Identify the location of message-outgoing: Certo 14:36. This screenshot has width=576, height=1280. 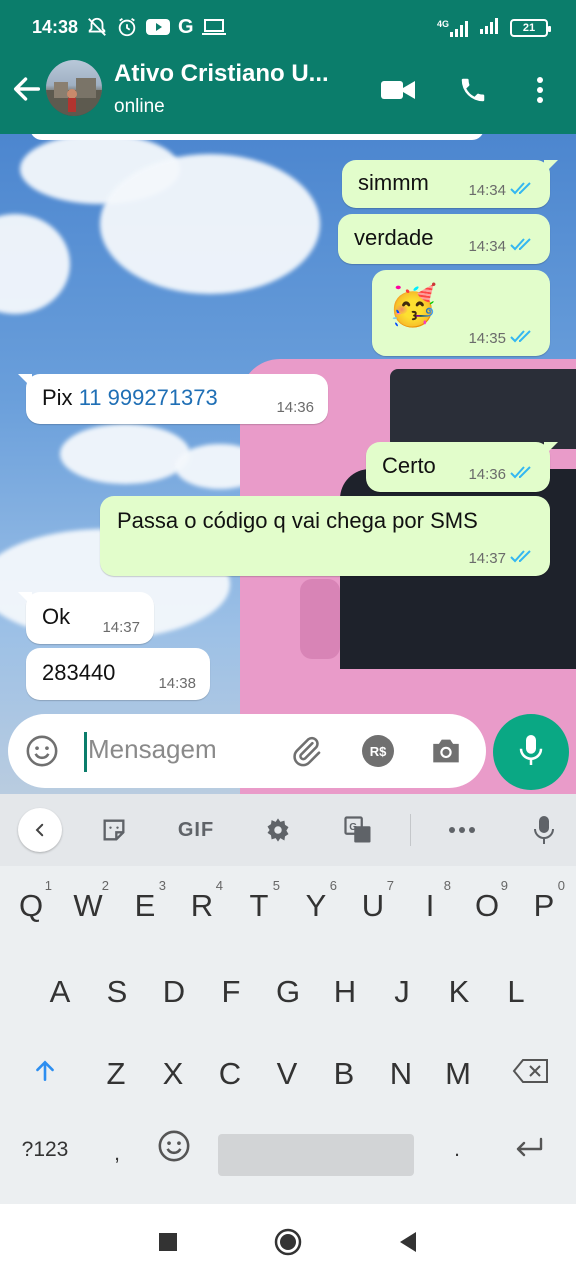
(462, 467).